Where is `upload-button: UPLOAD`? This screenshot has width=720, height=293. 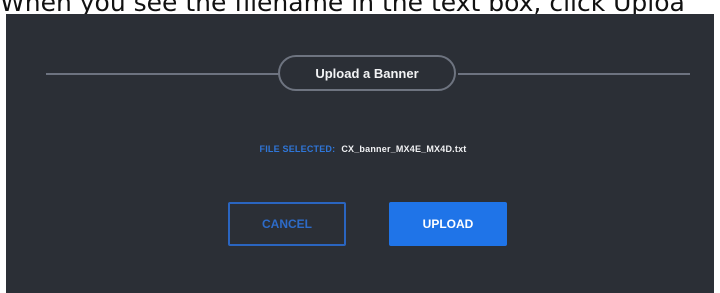
upload-button: UPLOAD is located at coordinates (448, 224).